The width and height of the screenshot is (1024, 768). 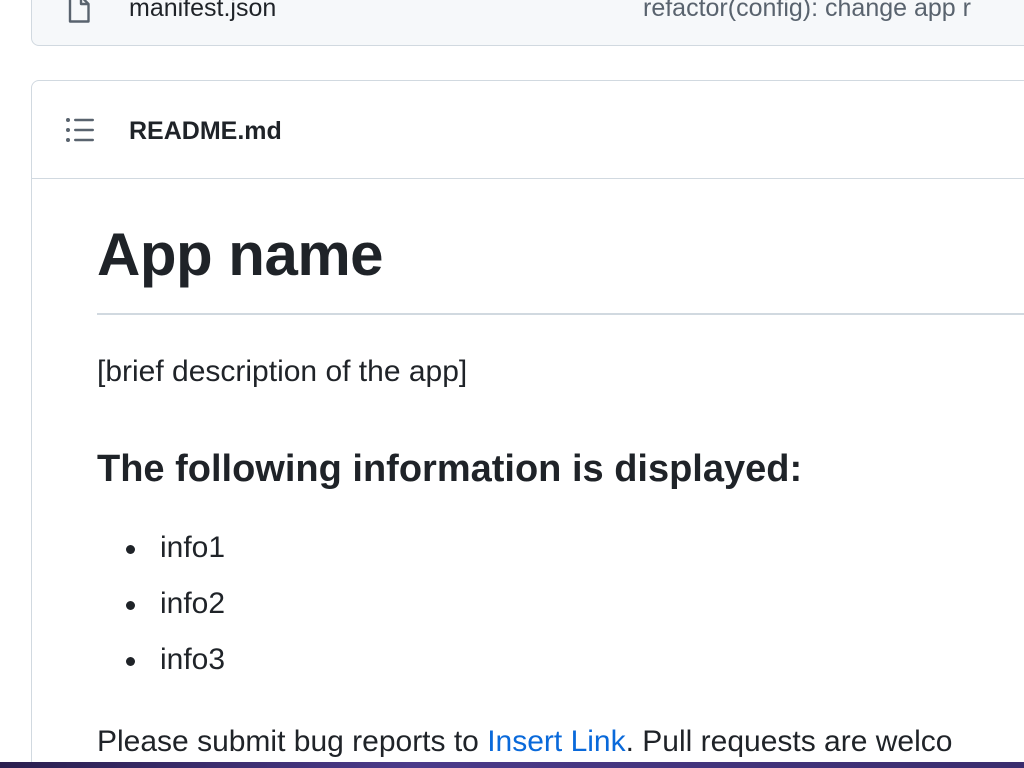 I want to click on paragraph-prefix: Please submit bug reports to, so click(x=292, y=741).